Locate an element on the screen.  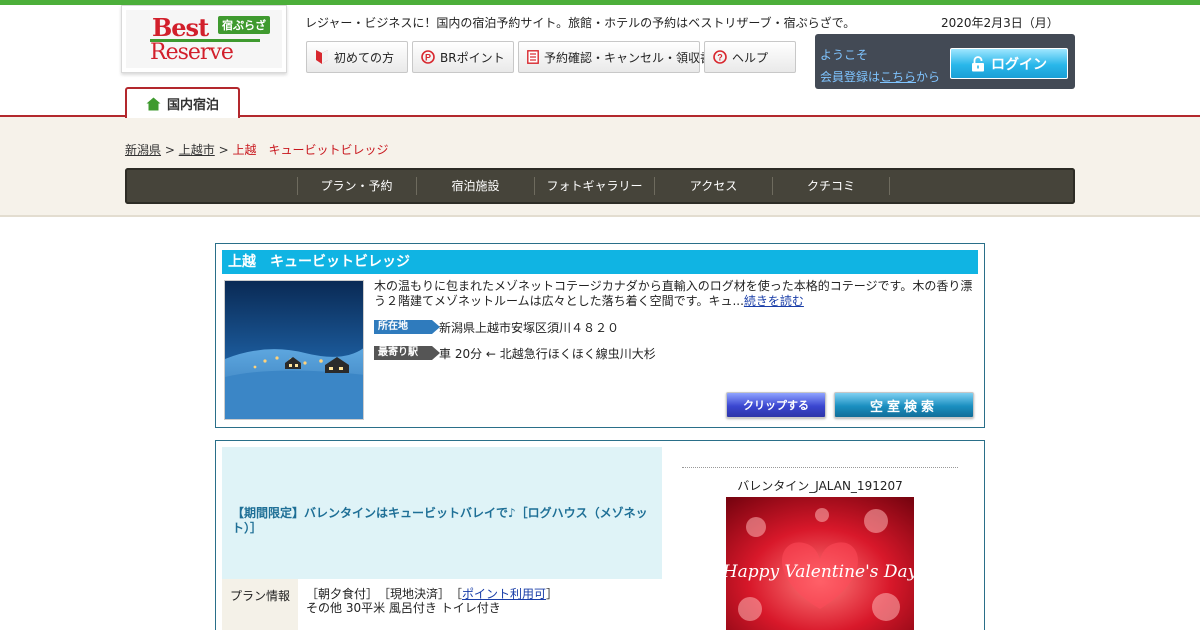
logo-badge: 宿ぷらざ is located at coordinates (244, 25).